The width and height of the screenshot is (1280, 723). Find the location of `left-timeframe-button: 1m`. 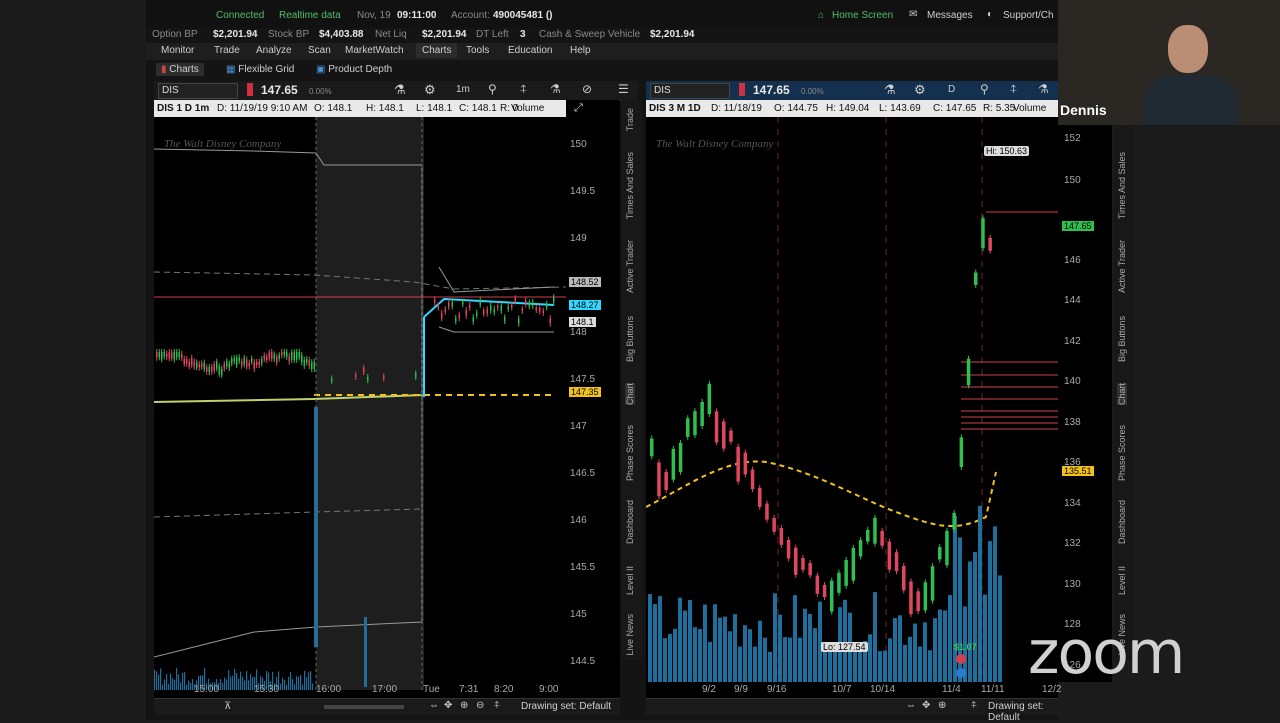

left-timeframe-button: 1m is located at coordinates (463, 89).